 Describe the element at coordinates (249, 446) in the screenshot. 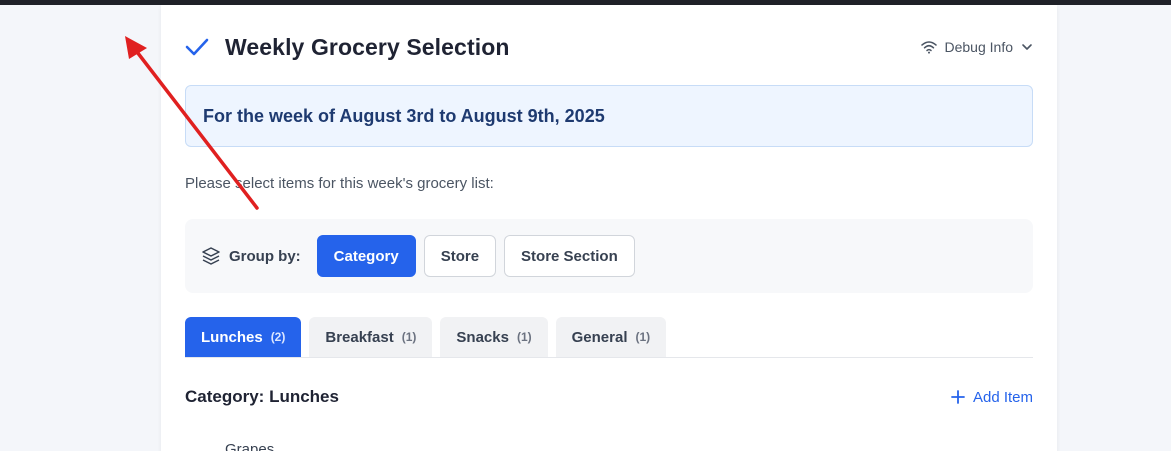

I see `list-item: Grapes` at that location.